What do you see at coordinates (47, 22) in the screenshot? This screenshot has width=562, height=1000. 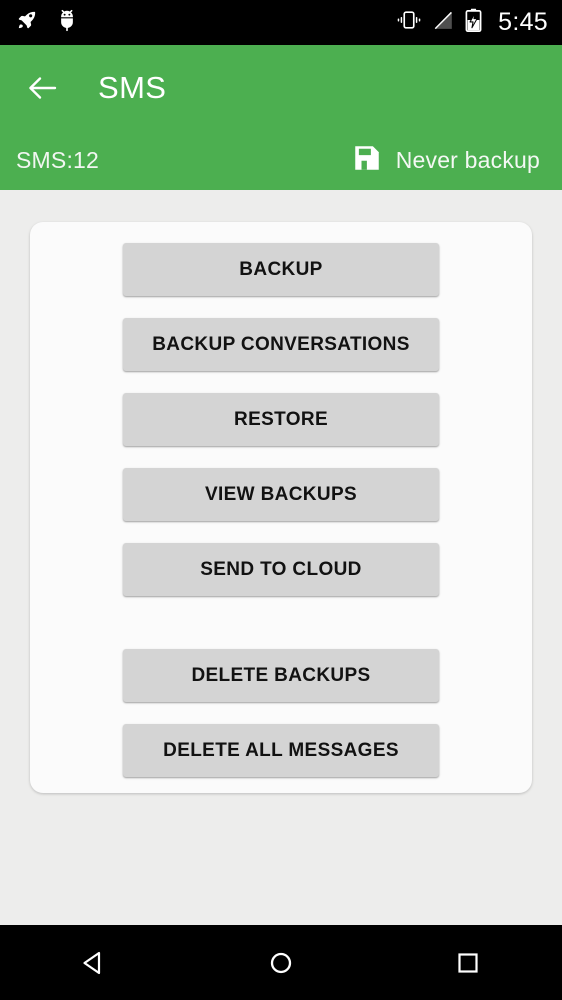 I see `status-bar-left-icons` at bounding box center [47, 22].